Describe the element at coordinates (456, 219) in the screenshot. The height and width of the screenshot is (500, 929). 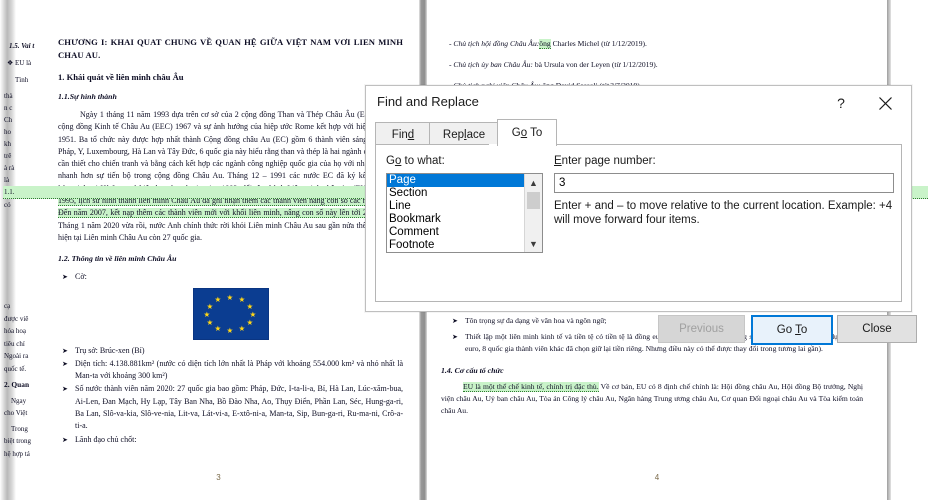
I see `listbox-option-bookmark: Bookmark` at that location.